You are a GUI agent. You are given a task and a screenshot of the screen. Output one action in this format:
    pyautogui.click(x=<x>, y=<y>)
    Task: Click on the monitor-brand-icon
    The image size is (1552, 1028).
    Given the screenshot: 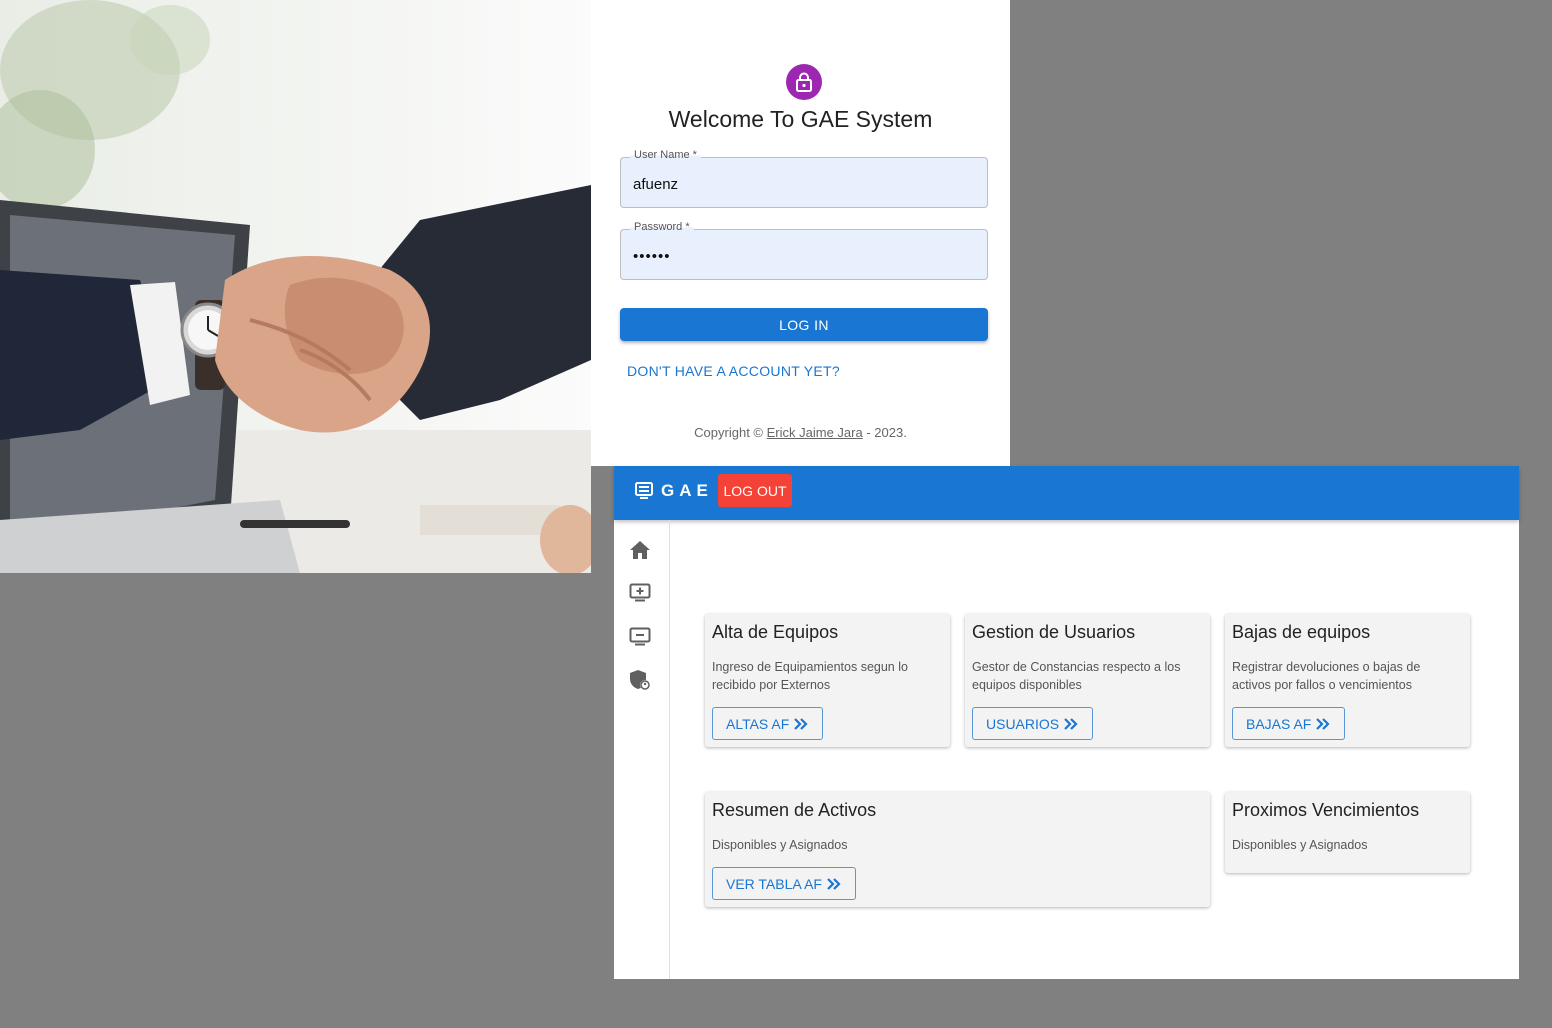 What is the action you would take?
    pyautogui.click(x=644, y=493)
    